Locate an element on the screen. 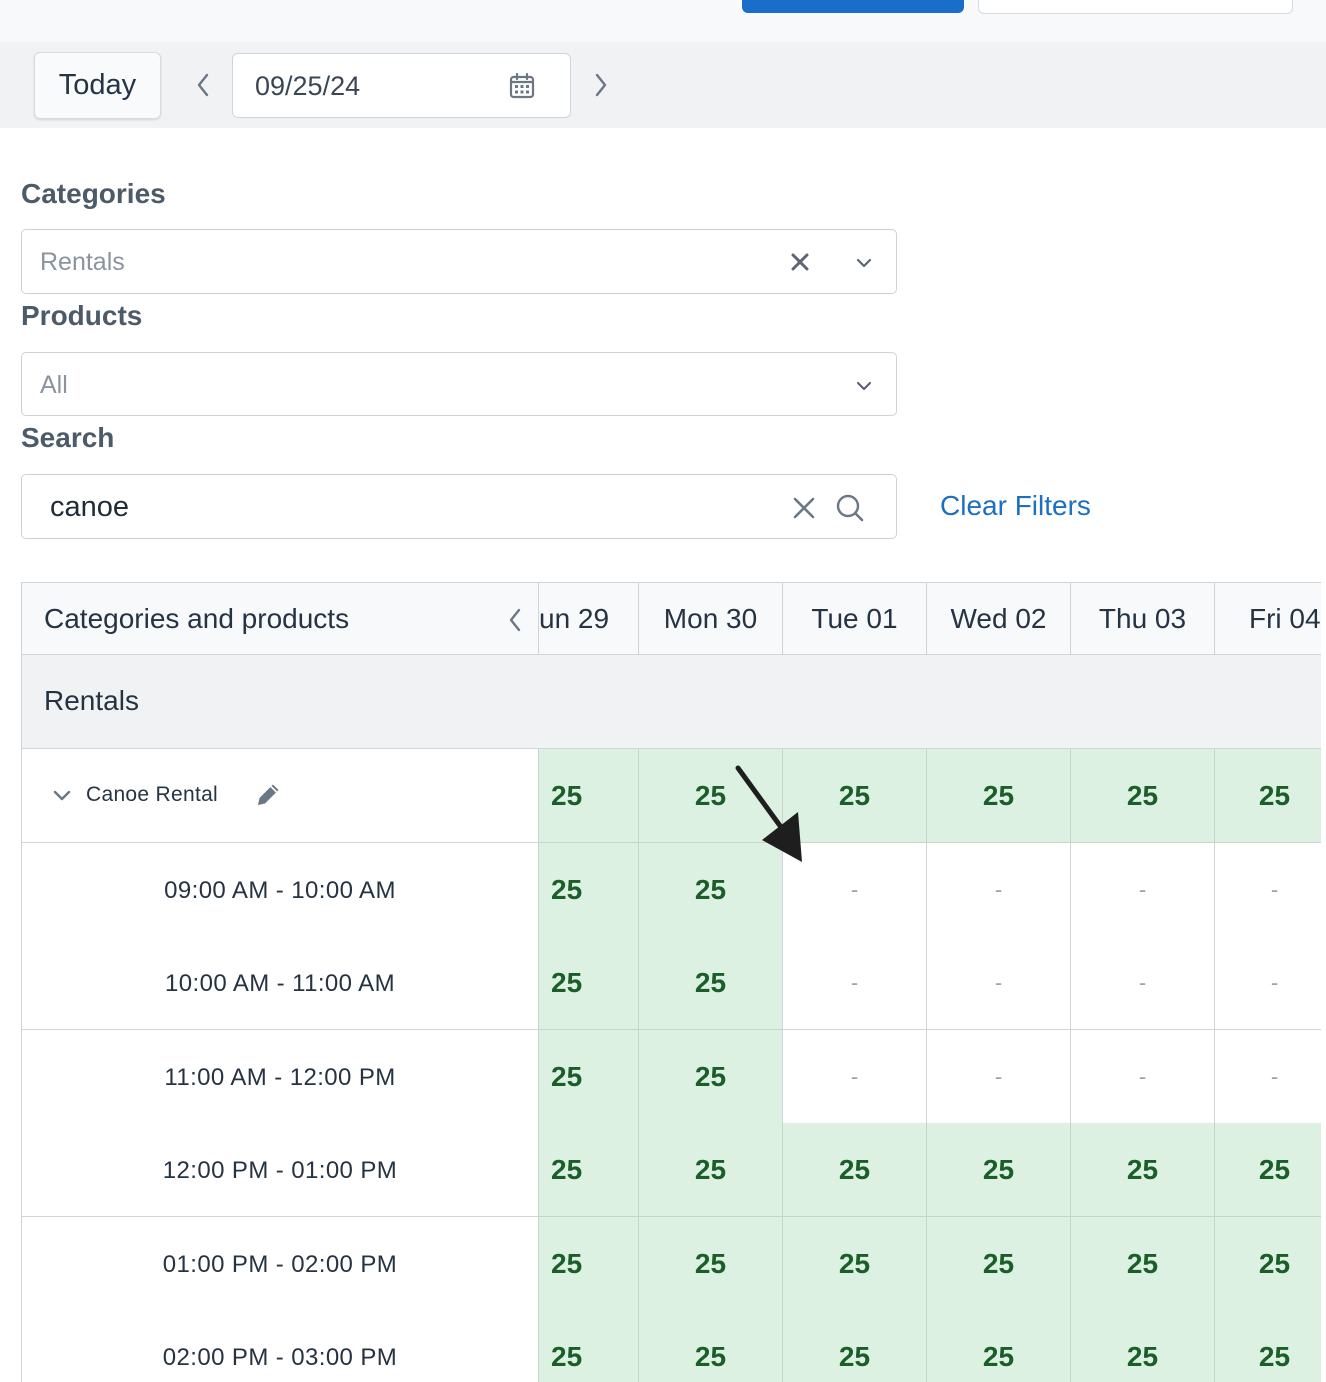  clear-filters-link: Clear Filters is located at coordinates (1015, 506).